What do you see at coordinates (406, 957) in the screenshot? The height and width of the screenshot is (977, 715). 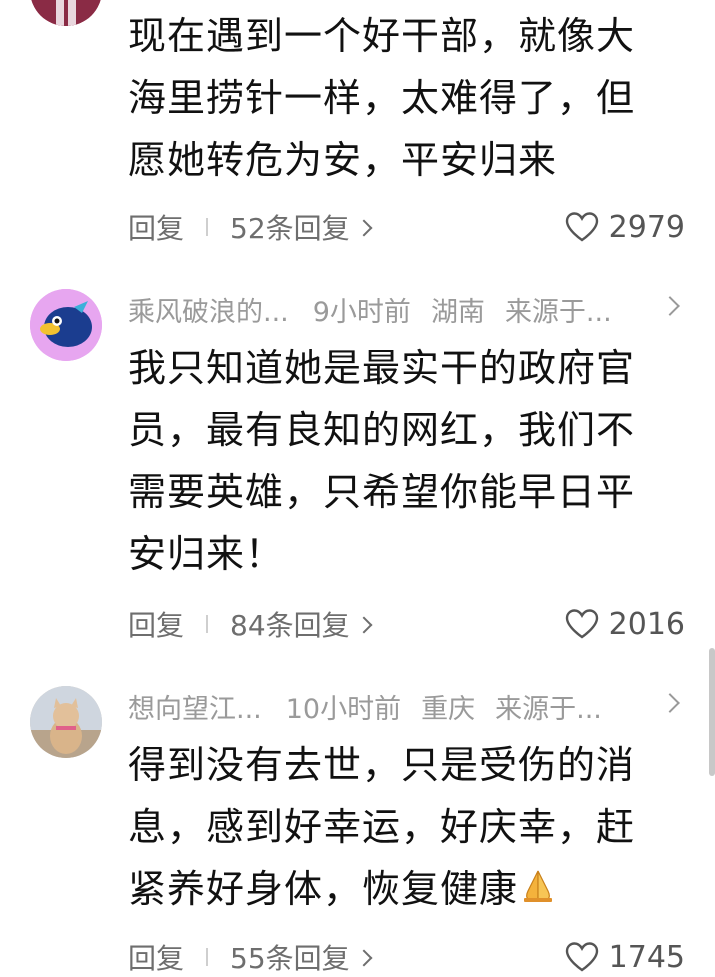 I see `comment-actions: 回复 55条回复 1745` at bounding box center [406, 957].